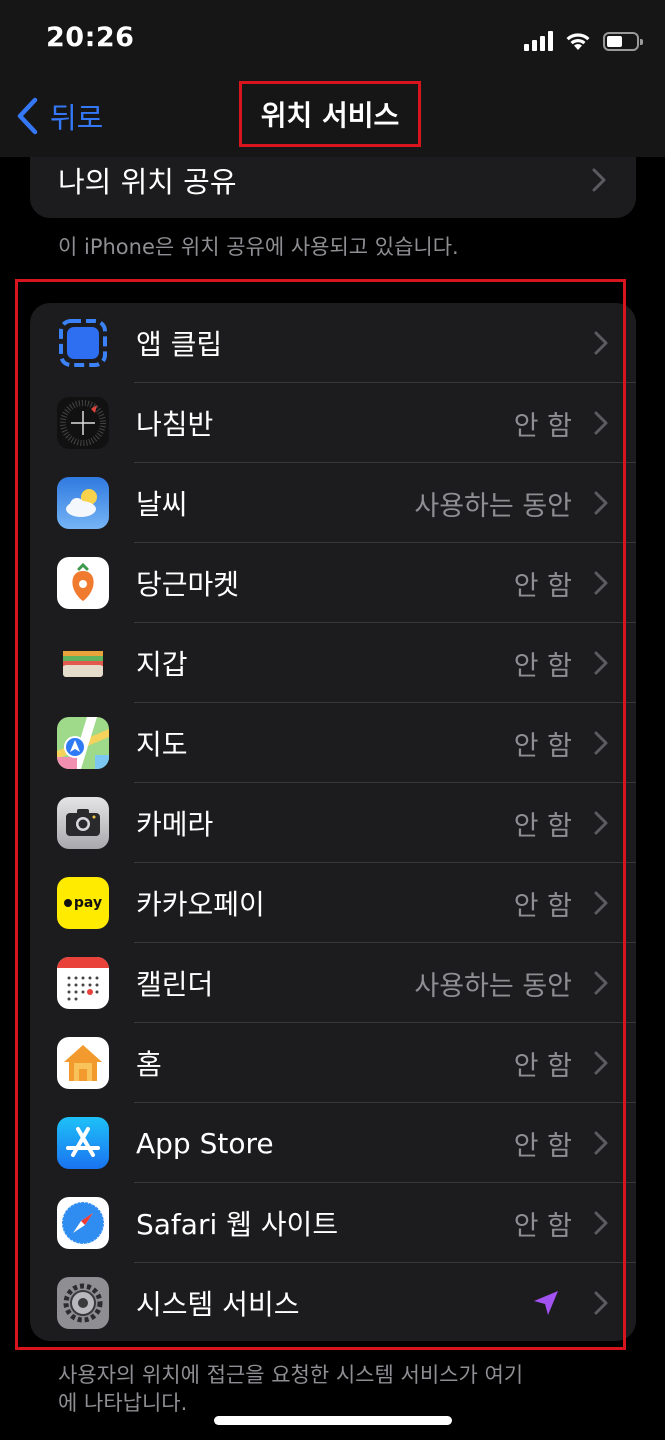 This screenshot has width=665, height=1440. Describe the element at coordinates (200, 904) in the screenshot. I see `app-name: 카카오페이` at that location.